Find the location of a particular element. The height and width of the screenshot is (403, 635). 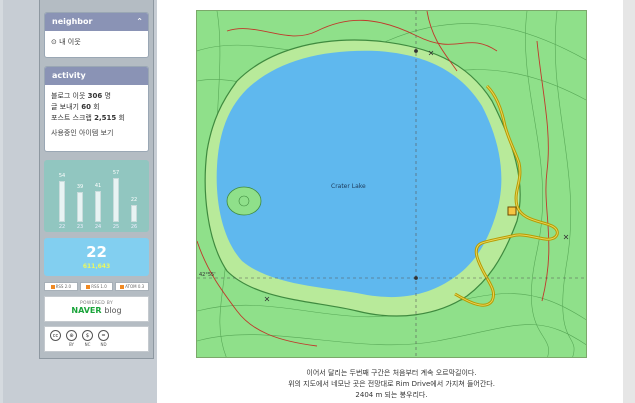

nd-icon: = ND is located at coordinates (103, 339).